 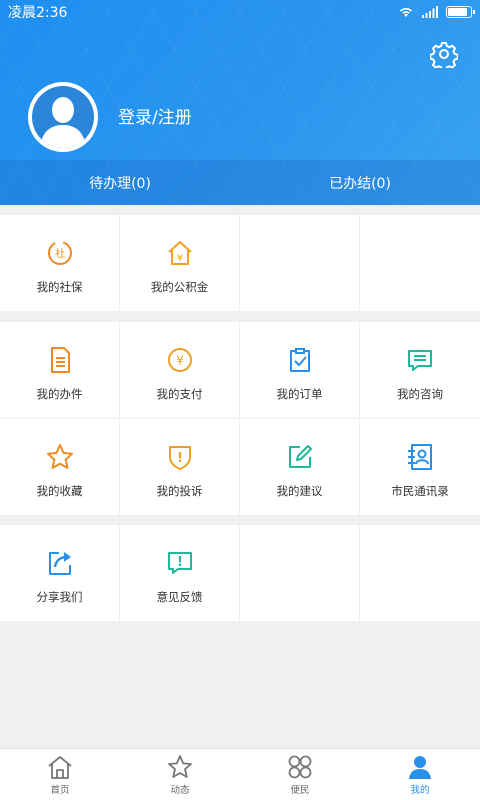 What do you see at coordinates (420, 360) in the screenshot?
I see `consult-icon` at bounding box center [420, 360].